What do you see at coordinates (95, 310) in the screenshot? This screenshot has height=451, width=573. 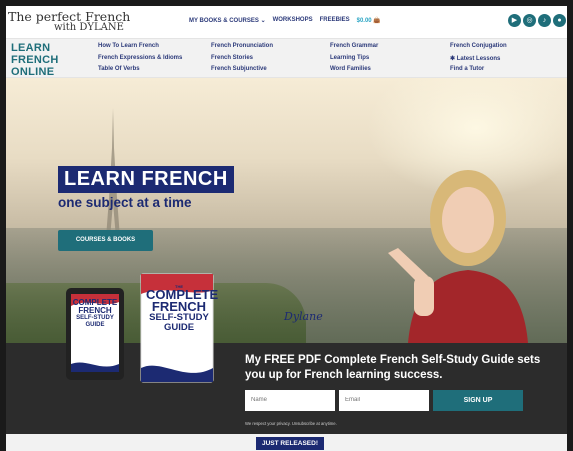 I see `tablet-title-line: FRENCH` at bounding box center [95, 310].